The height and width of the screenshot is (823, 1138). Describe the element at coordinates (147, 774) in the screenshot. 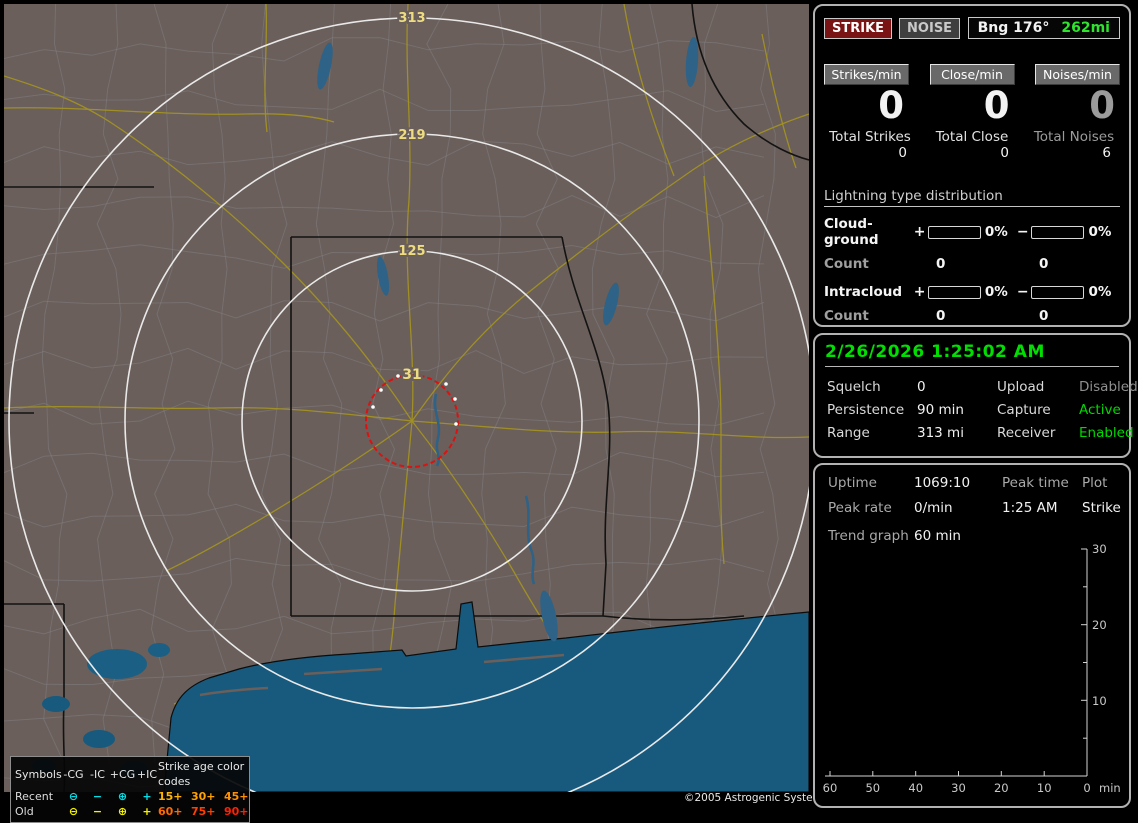

I see `legend-col-pic: +IC` at that location.